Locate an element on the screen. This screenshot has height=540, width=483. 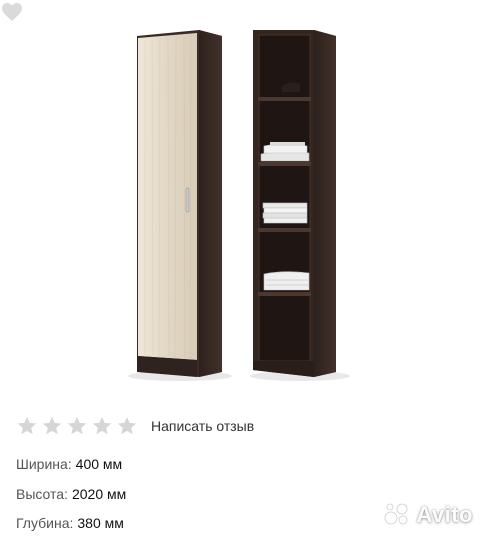
spec-value: 2020 мм is located at coordinates (99, 494).